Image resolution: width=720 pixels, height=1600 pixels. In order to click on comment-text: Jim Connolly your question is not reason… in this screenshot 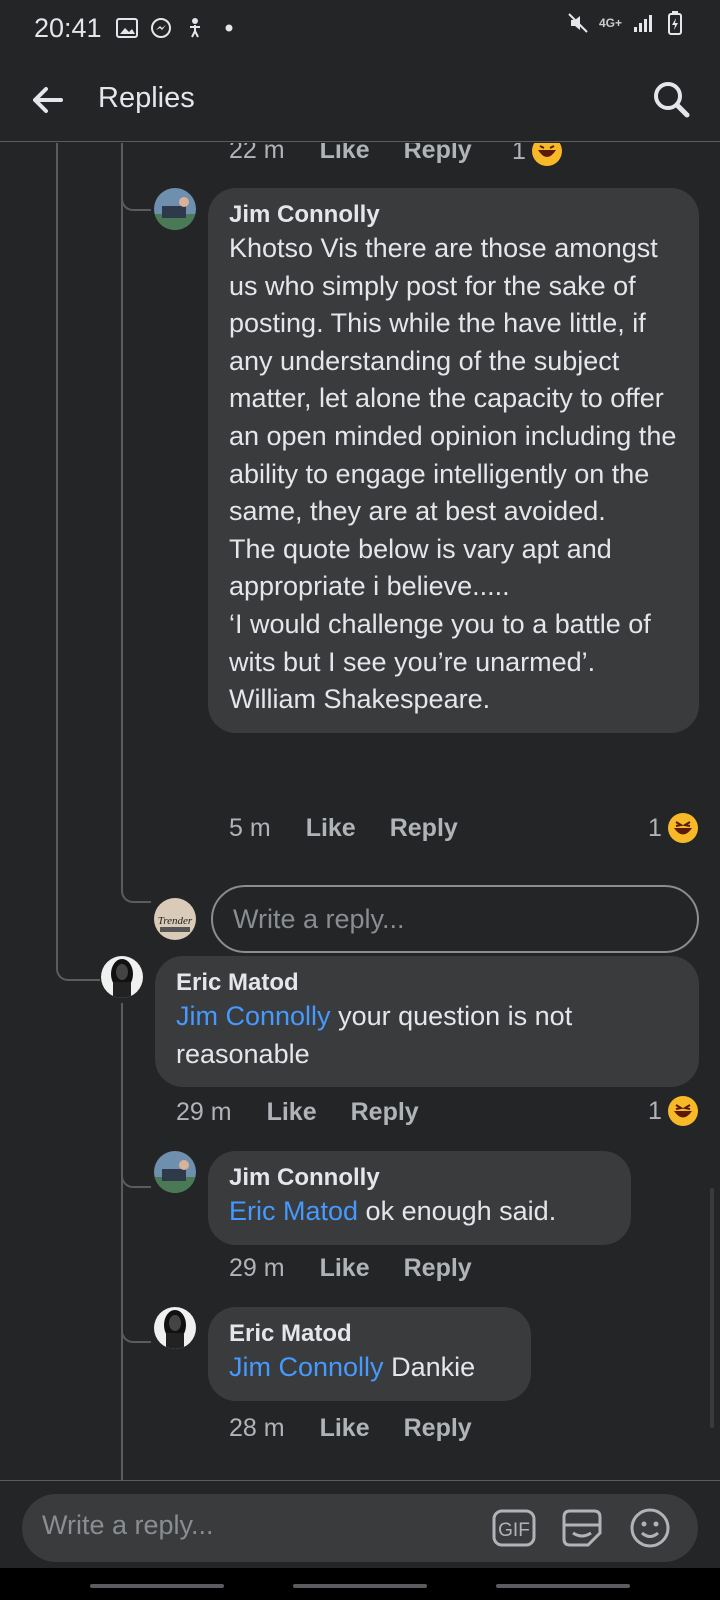, I will do `click(378, 1035)`.